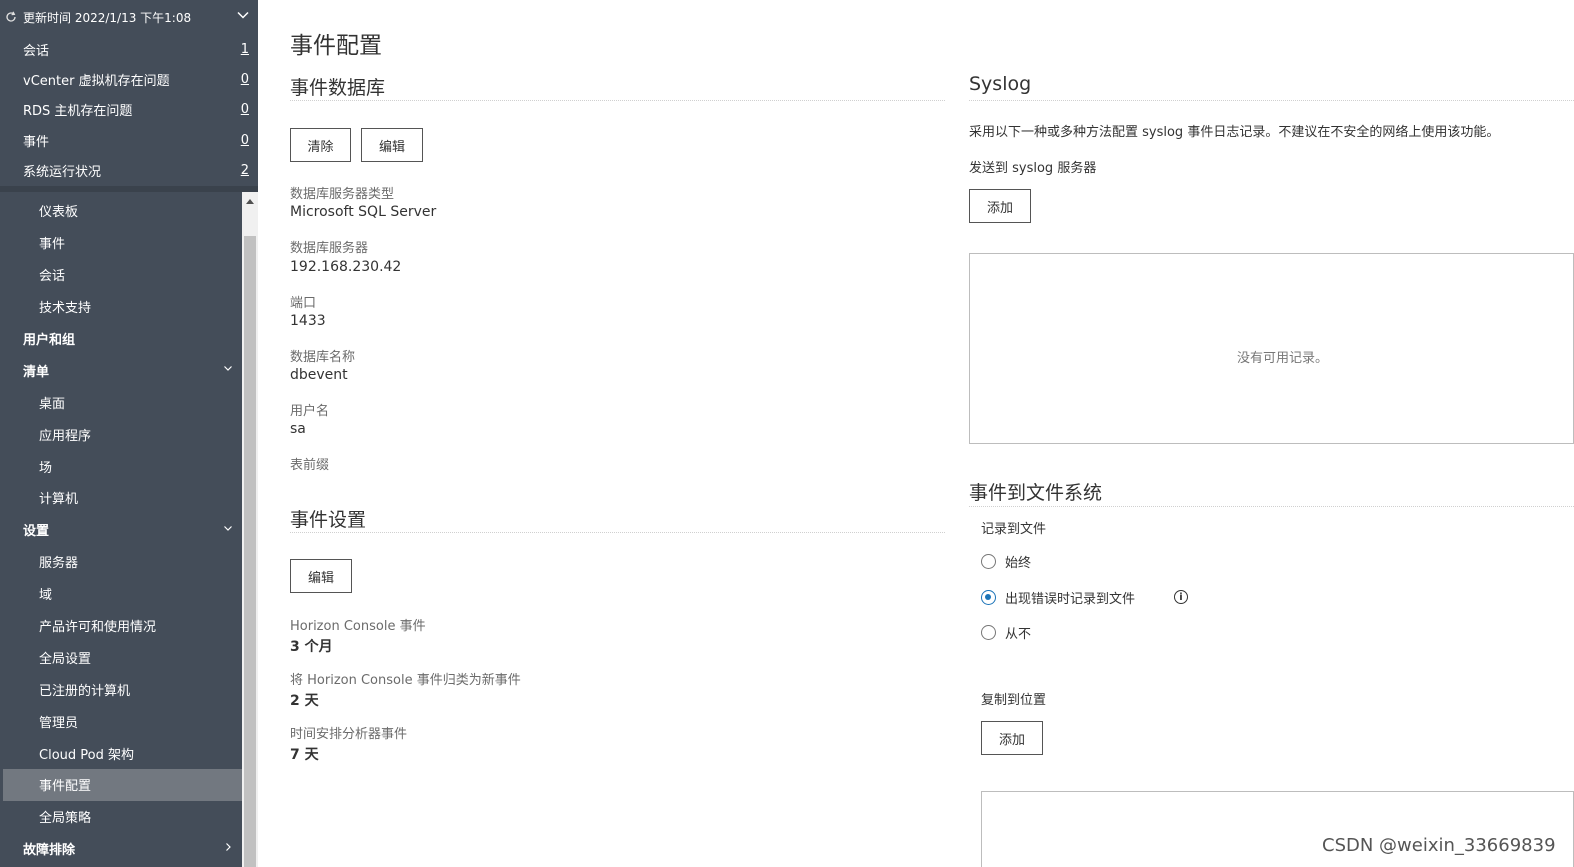 The height and width of the screenshot is (867, 1574). I want to click on file-system-title: 事件到文件系统, so click(1036, 493).